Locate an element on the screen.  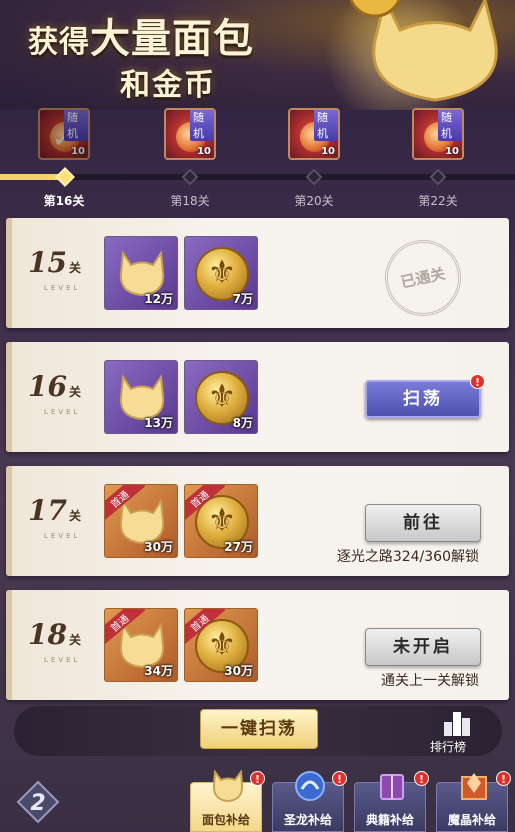
stage-number: 15 关 is located at coordinates (54, 262).